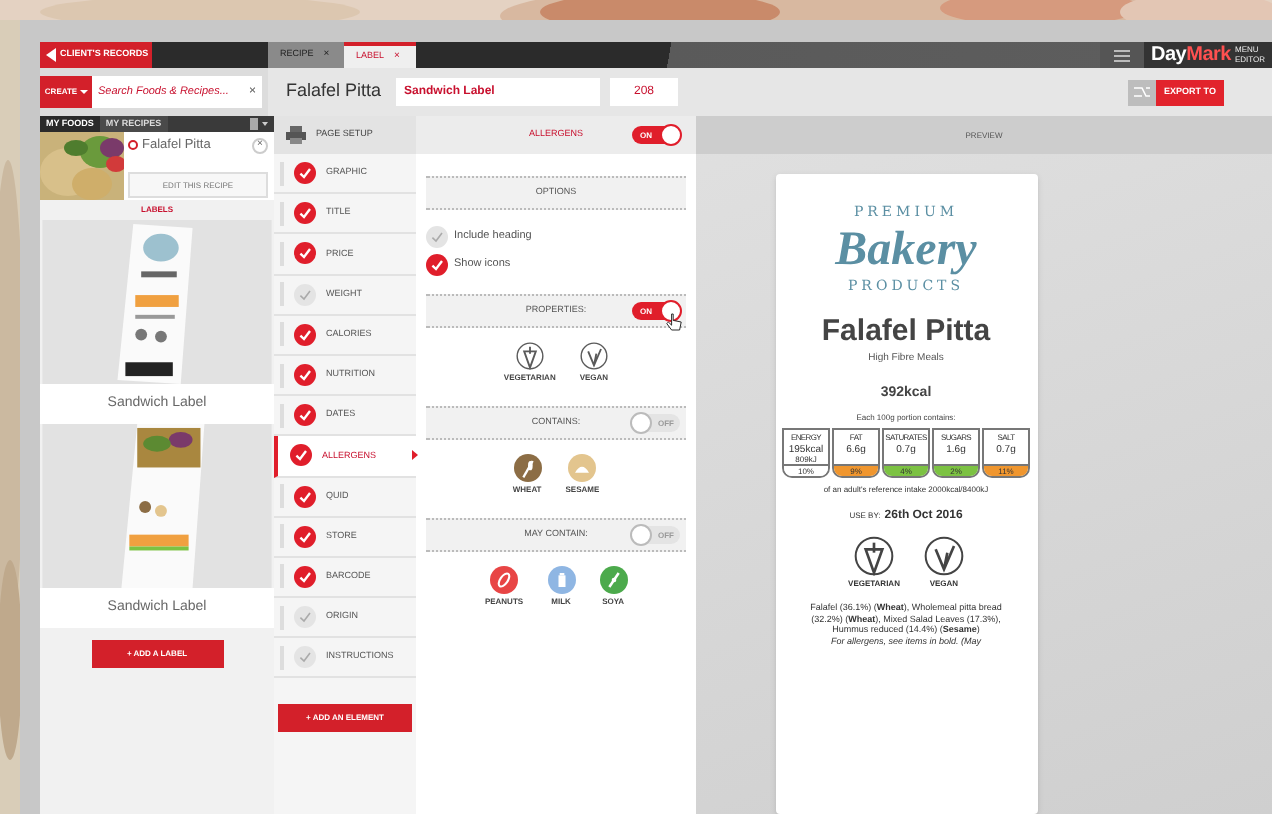  Describe the element at coordinates (1191, 55) in the screenshot. I see `logo-wordmark: DayMark` at that location.